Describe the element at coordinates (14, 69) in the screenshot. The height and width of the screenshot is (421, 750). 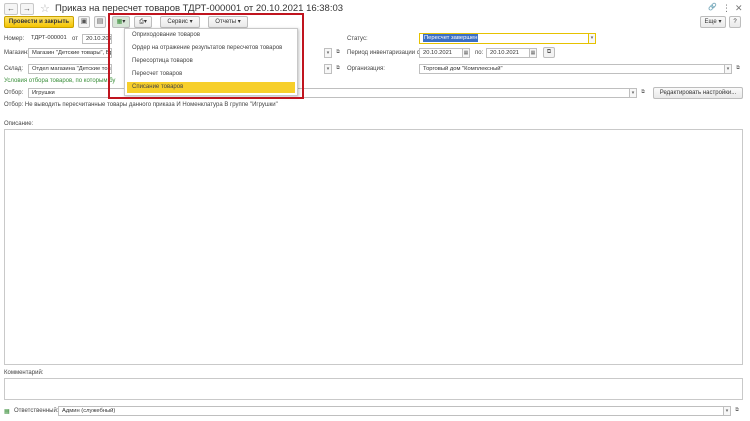
I see `warehouse-label: Склад:` at that location.